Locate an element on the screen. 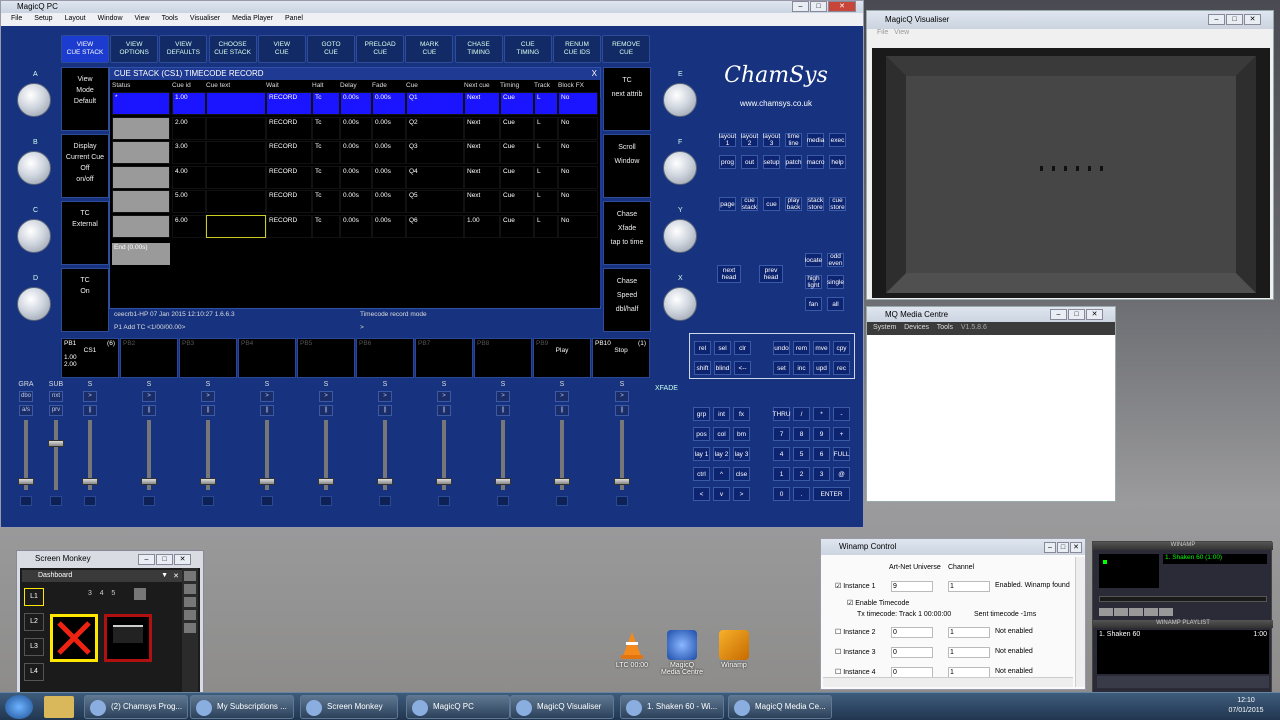  window-key: patch is located at coordinates (793, 162).